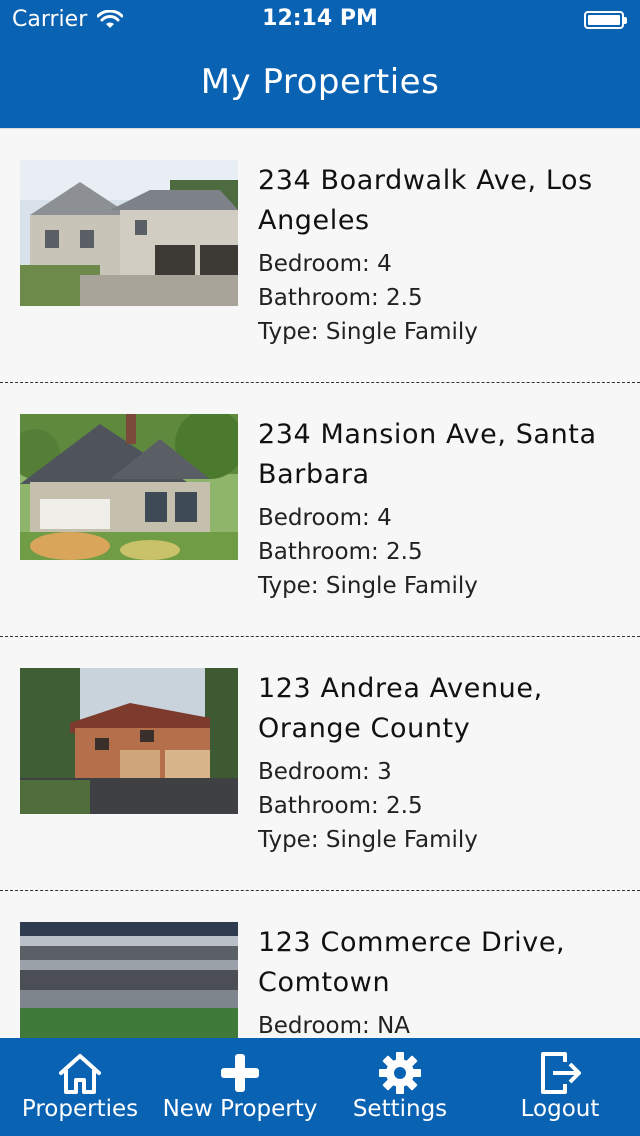  I want to click on tab-logout: Logout, so click(560, 1087).